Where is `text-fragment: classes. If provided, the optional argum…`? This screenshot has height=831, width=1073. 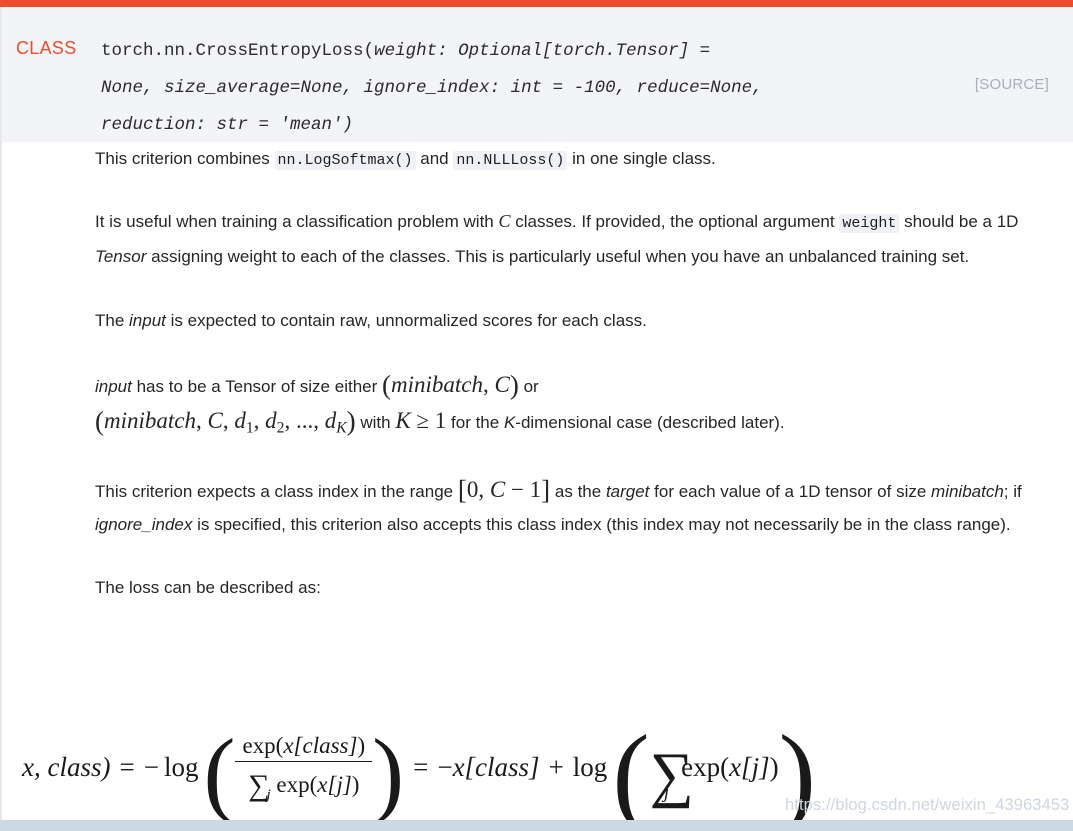
text-fragment: classes. If provided, the optional argum… is located at coordinates (675, 221).